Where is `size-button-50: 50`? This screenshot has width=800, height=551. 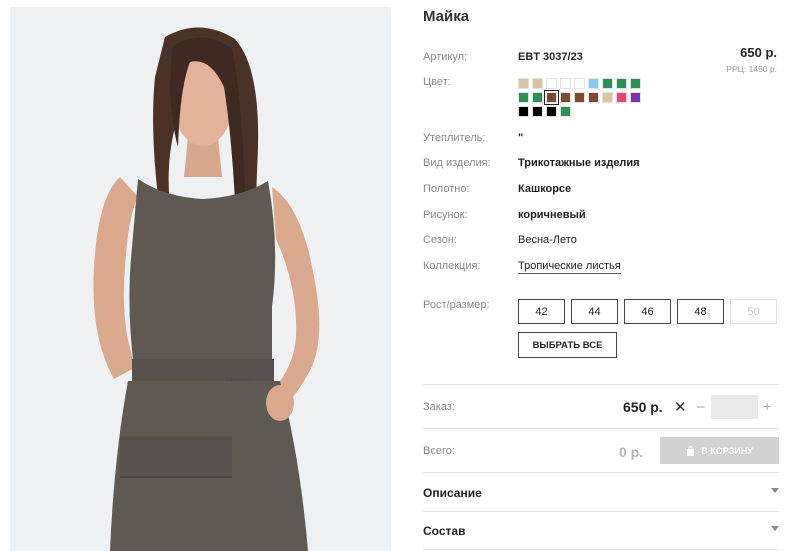
size-button-50: 50 is located at coordinates (753, 311).